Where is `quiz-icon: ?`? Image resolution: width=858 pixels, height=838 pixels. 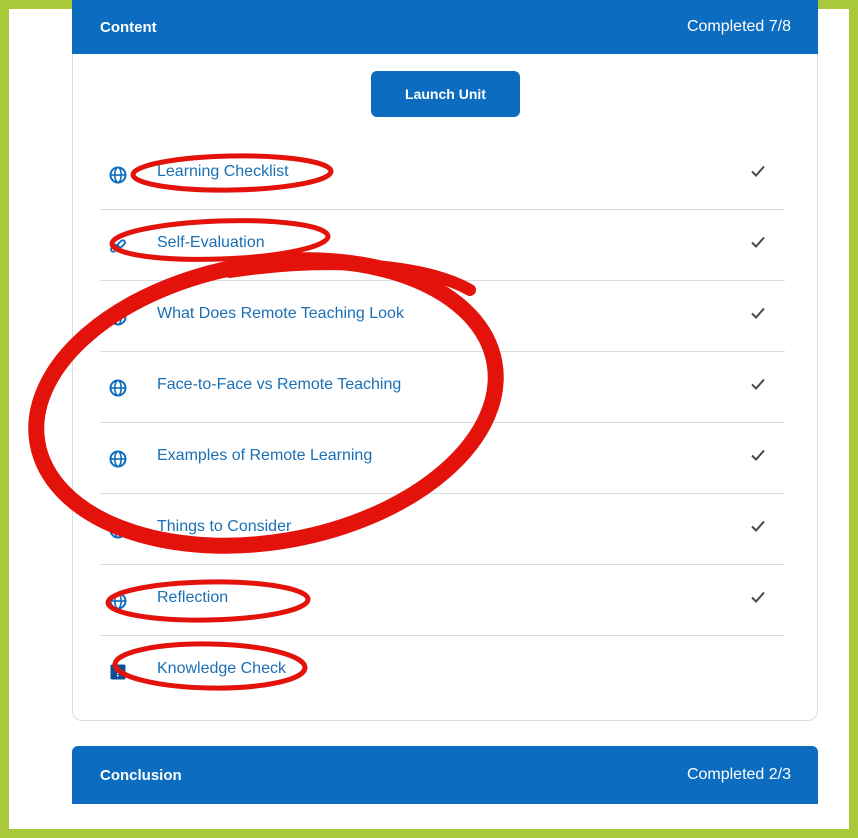 quiz-icon: ? is located at coordinates (118, 672).